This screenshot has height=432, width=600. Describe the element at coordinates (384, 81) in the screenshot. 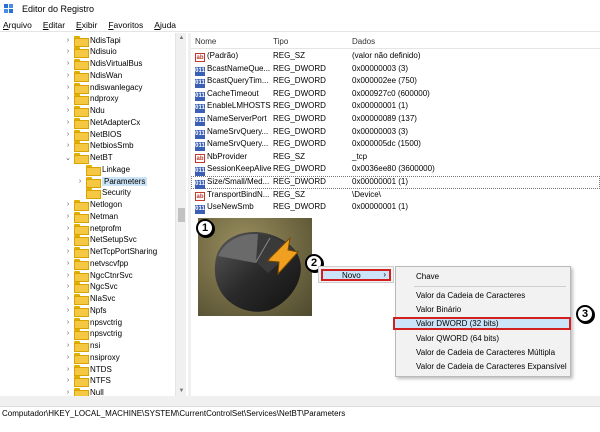

I see `value-data: 0x000002ee (750)` at that location.